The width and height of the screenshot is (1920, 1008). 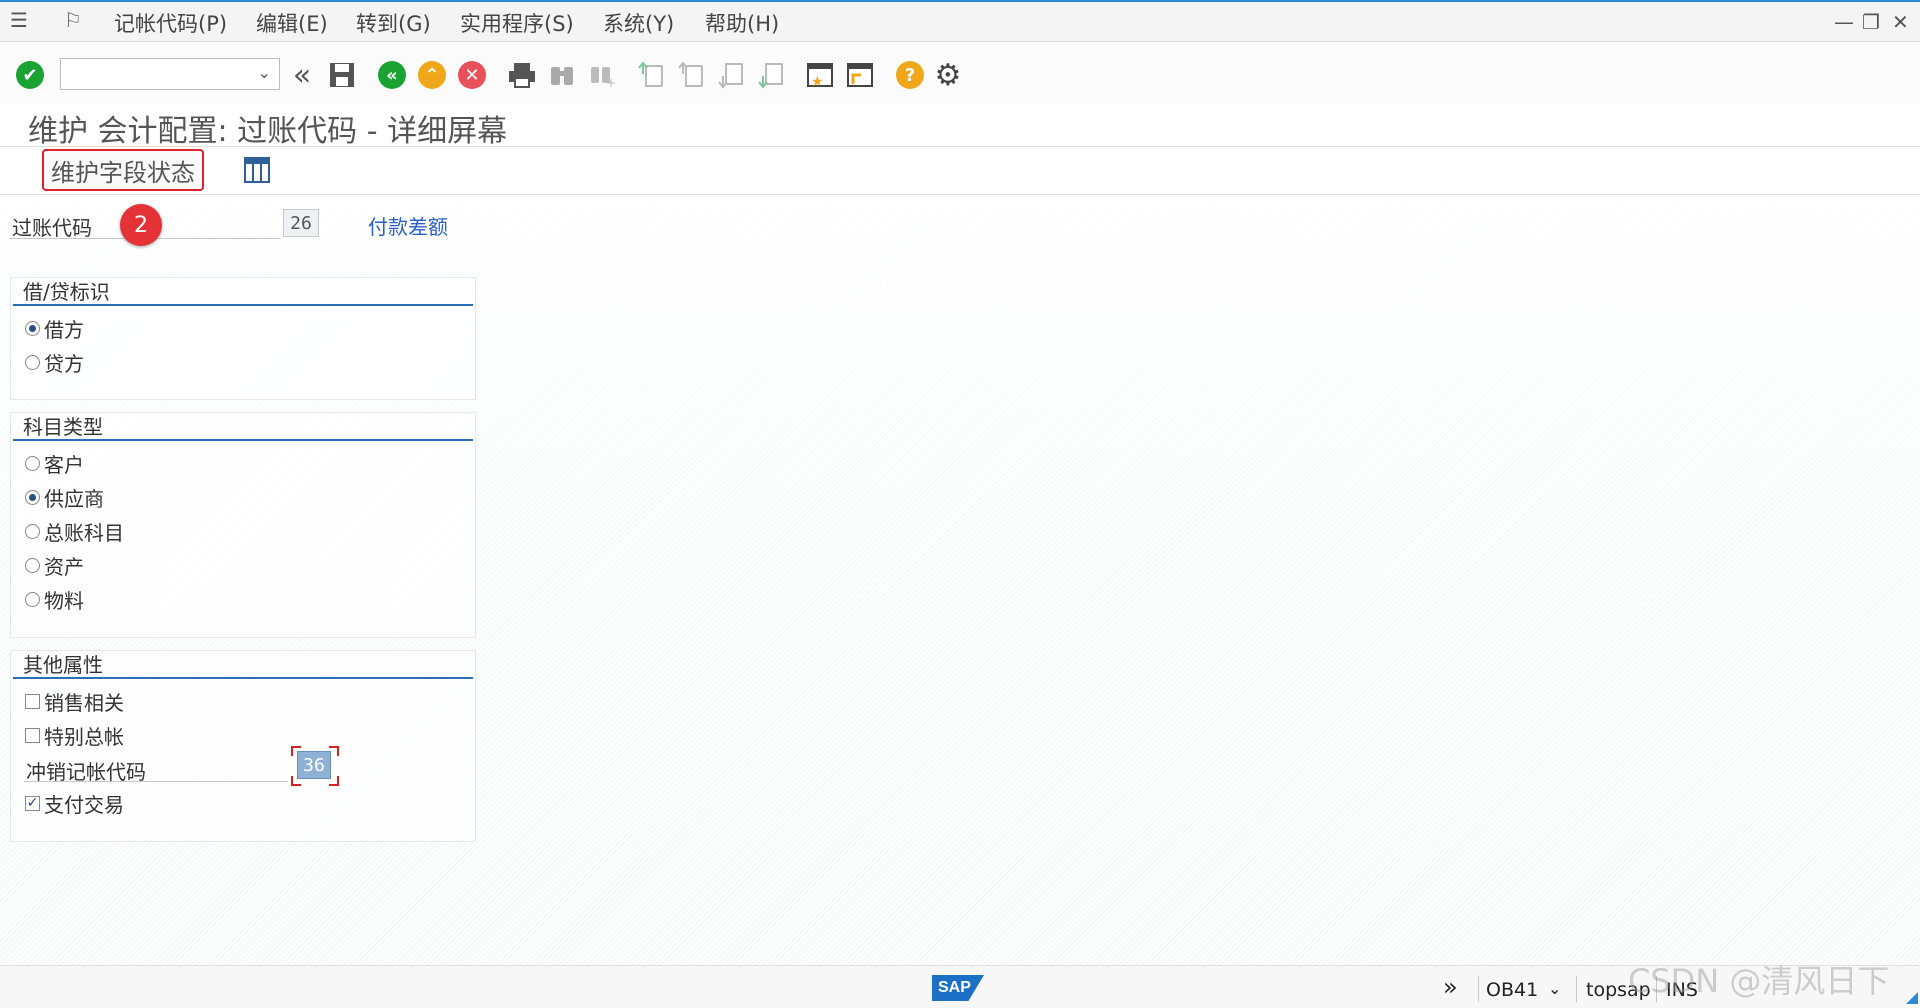 I want to click on generate-shortcut-icon, so click(x=860, y=75).